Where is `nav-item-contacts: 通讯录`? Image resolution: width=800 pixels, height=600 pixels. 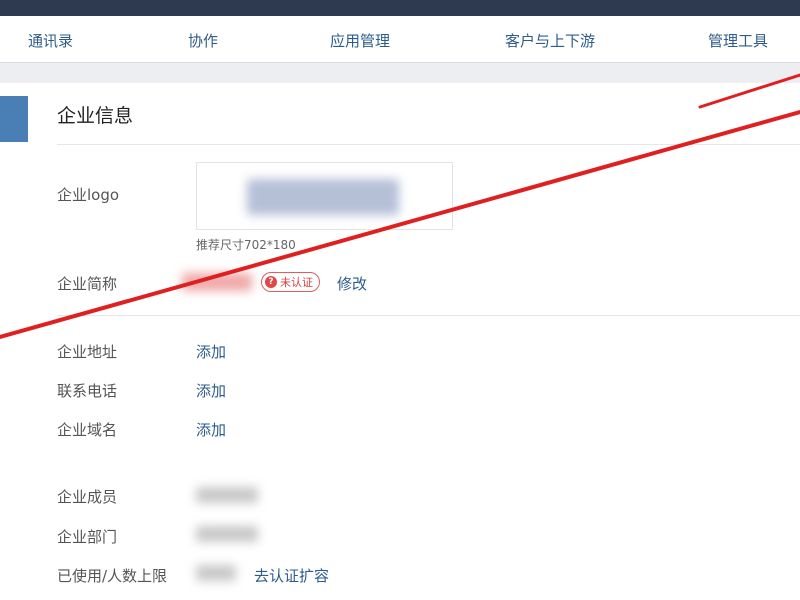
nav-item-contacts: 通讯录 is located at coordinates (50, 40).